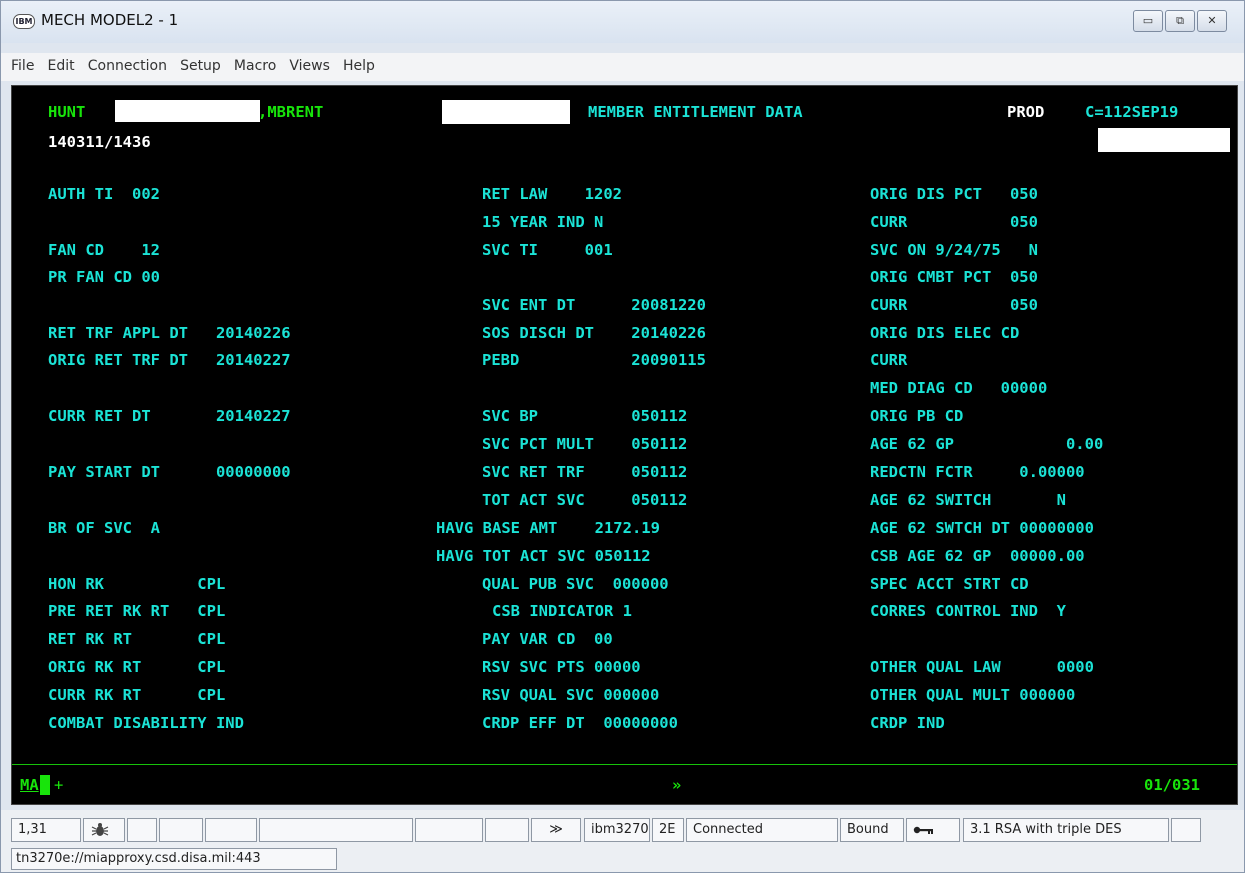 This screenshot has height=873, width=1245. I want to click on svc-ret-trf-field: SVC RET TRF 050112, so click(585, 472).